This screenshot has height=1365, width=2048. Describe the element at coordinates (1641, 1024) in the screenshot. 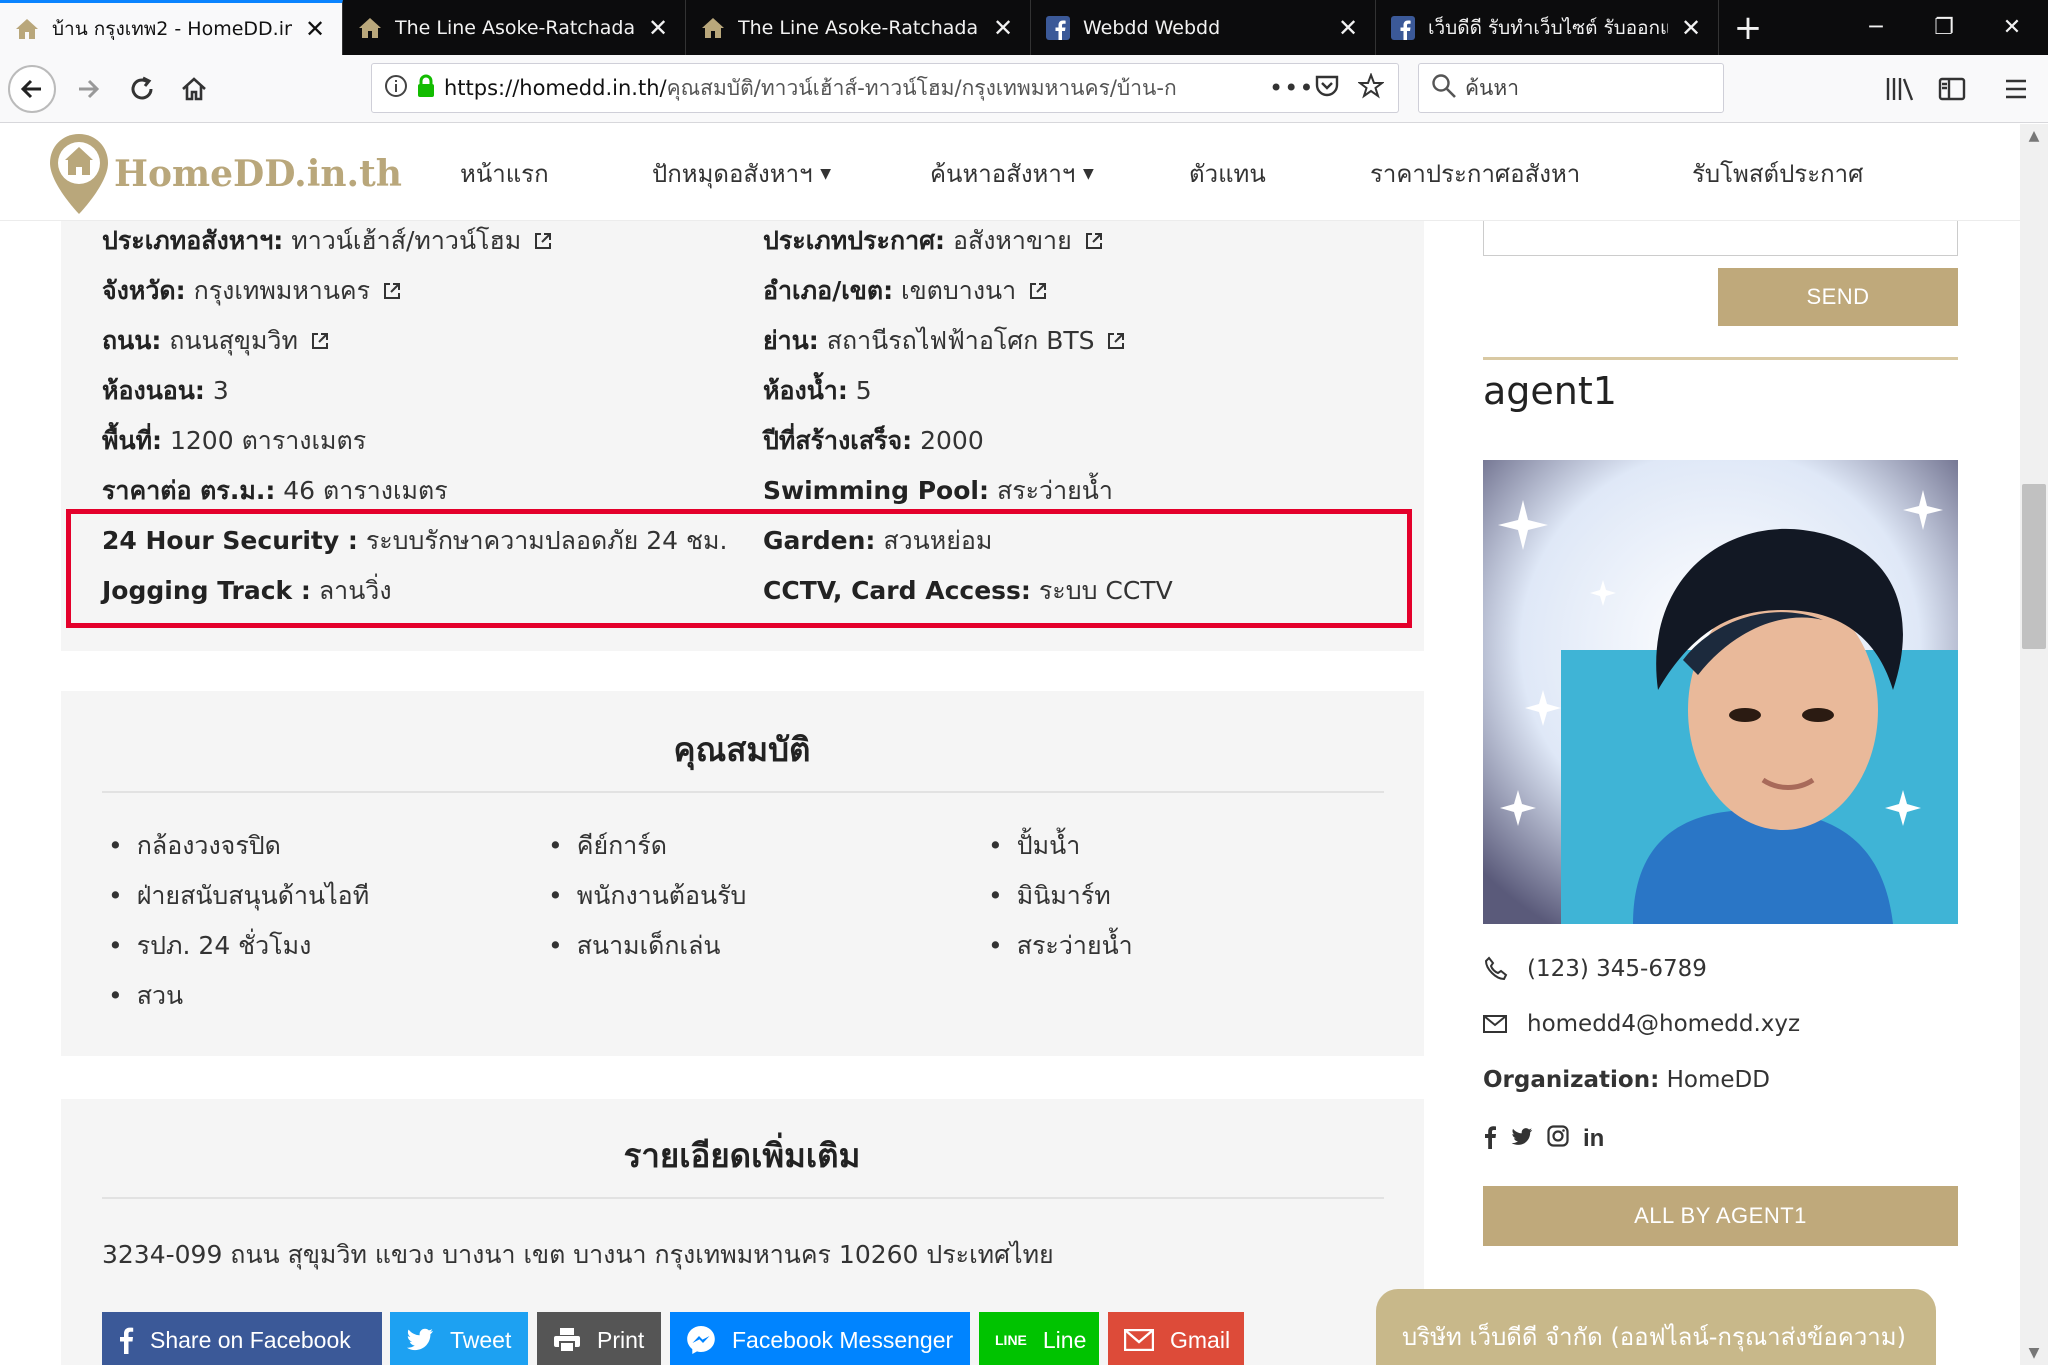

I see `agent-email: homedd4@homedd.xyz` at that location.